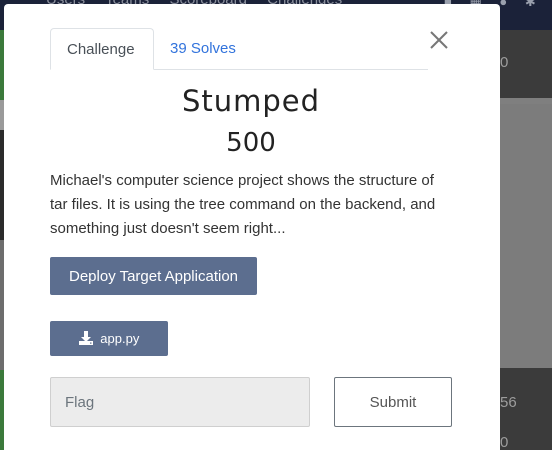 This screenshot has width=552, height=450. Describe the element at coordinates (503, 4) in the screenshot. I see `user-icon: ●` at that location.